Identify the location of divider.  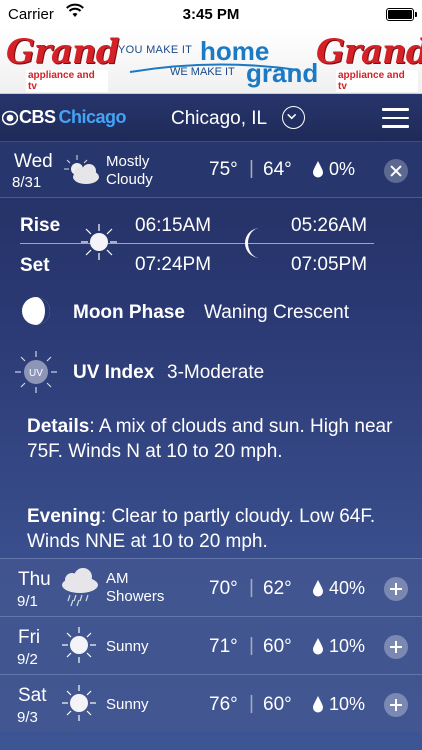
(197, 243).